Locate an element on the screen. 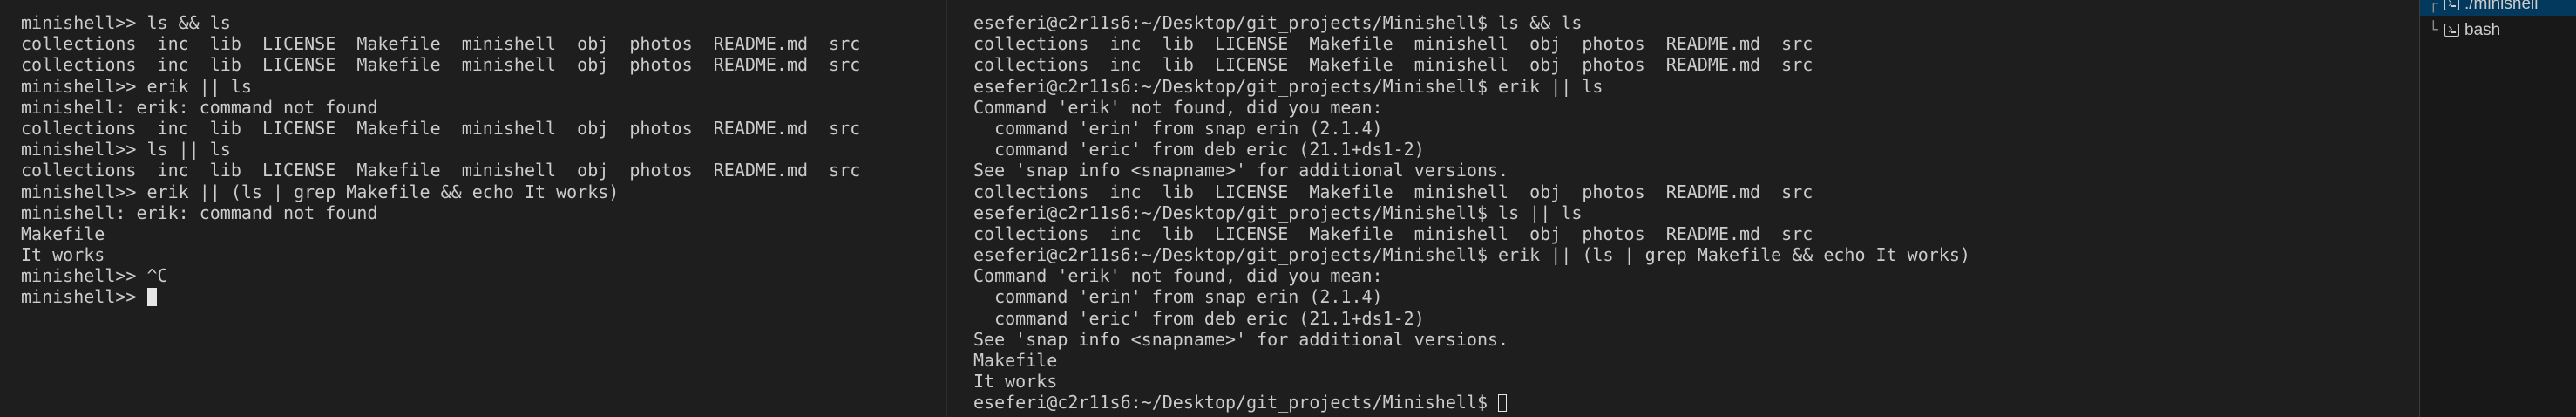 The width and height of the screenshot is (2576, 417). left-terminal-prompt: minishell>> is located at coordinates (84, 297).